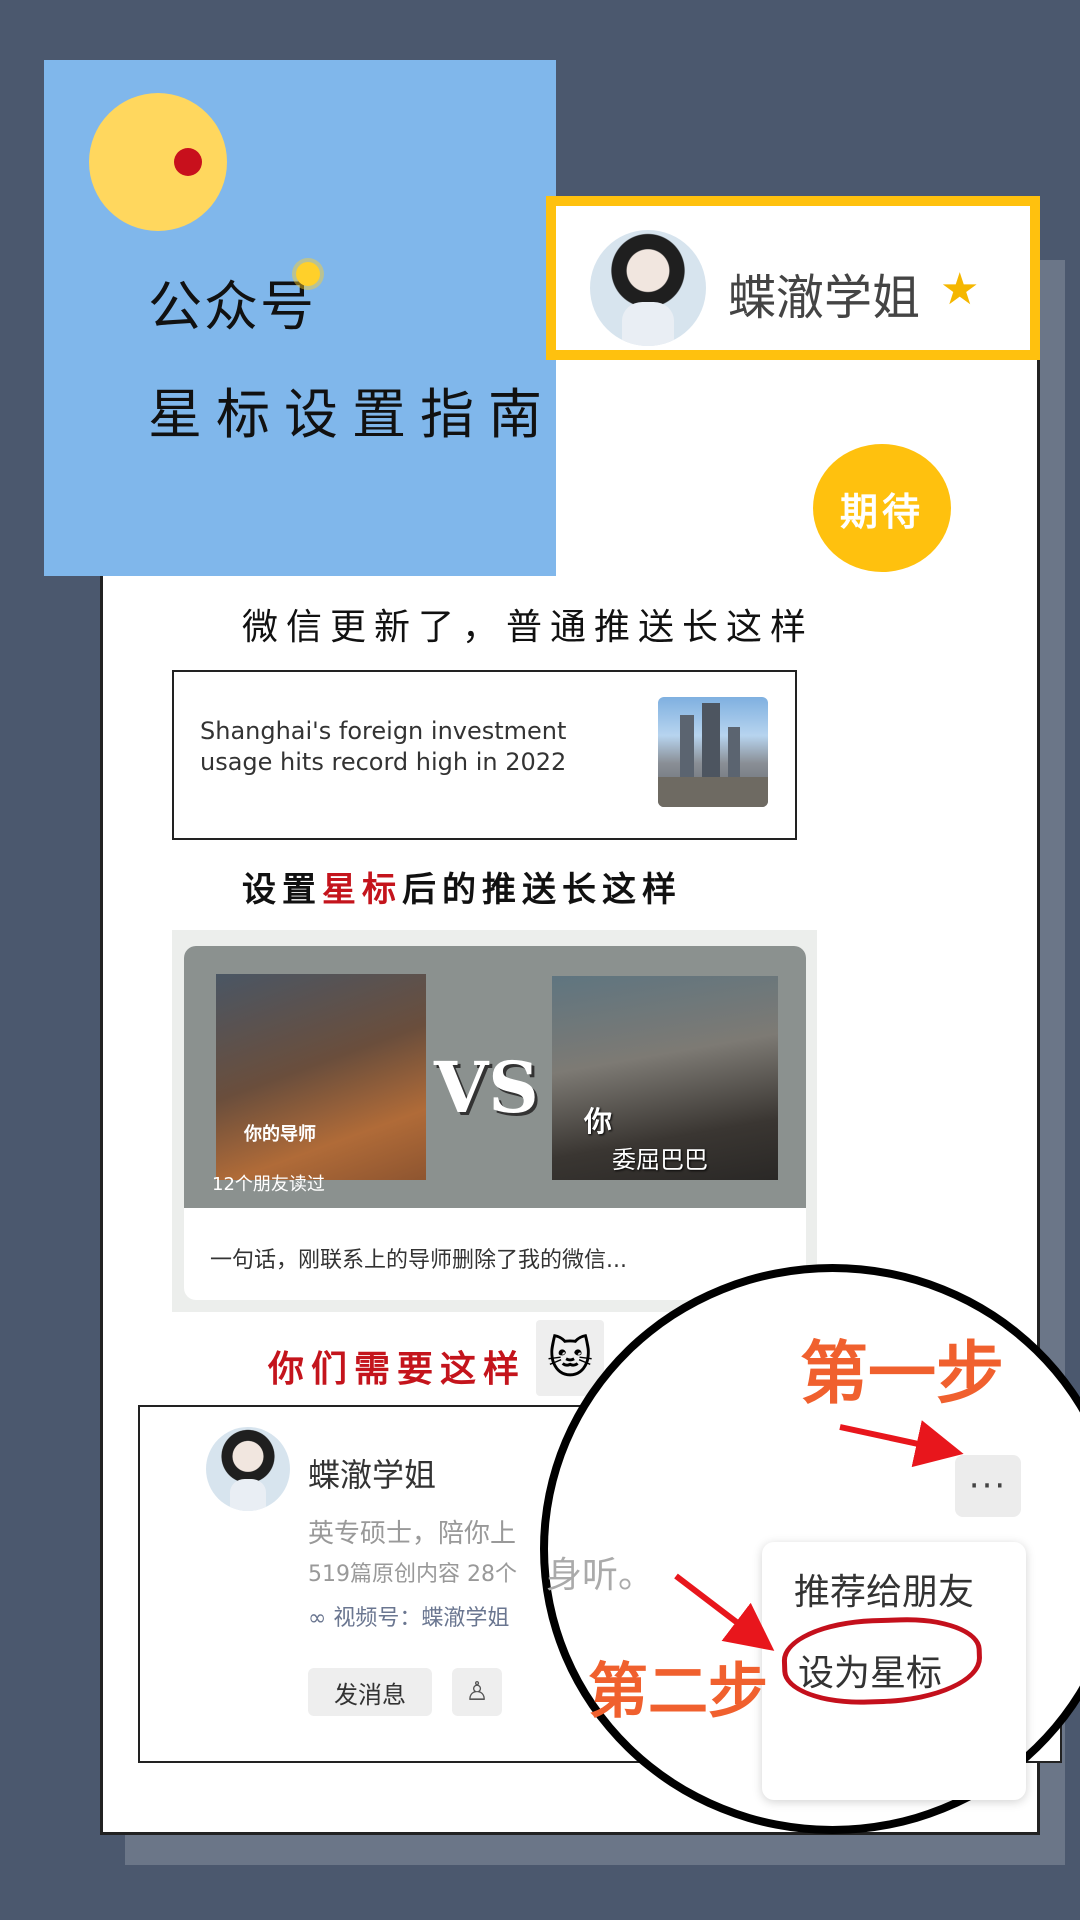  What do you see at coordinates (724, 1612) in the screenshot?
I see `step-two-arrow` at bounding box center [724, 1612].